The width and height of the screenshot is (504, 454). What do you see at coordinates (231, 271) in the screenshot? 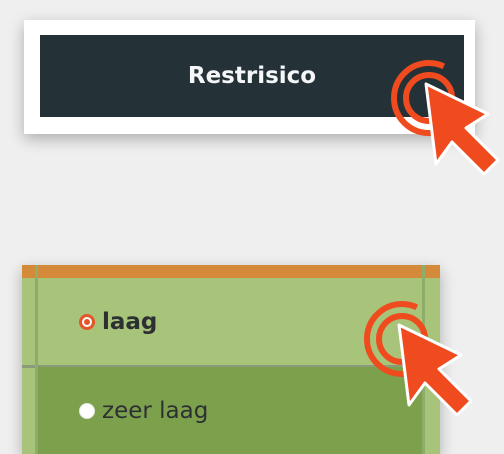
I see `header-strip` at bounding box center [231, 271].